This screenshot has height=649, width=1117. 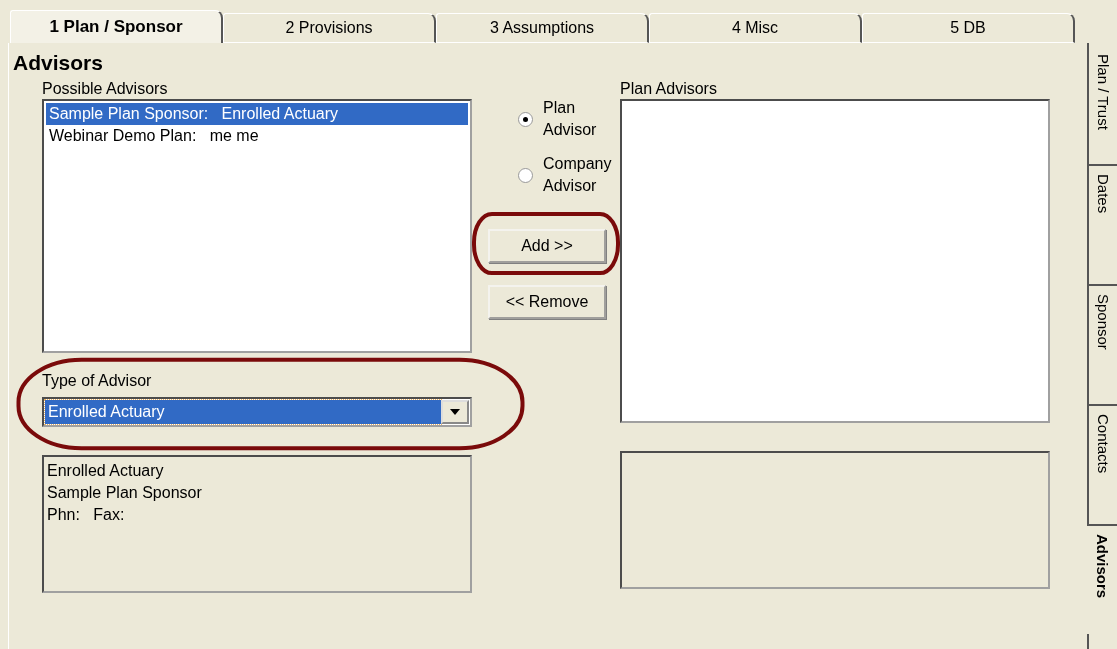 I want to click on tab: 3 Assumptions, so click(x=542, y=28).